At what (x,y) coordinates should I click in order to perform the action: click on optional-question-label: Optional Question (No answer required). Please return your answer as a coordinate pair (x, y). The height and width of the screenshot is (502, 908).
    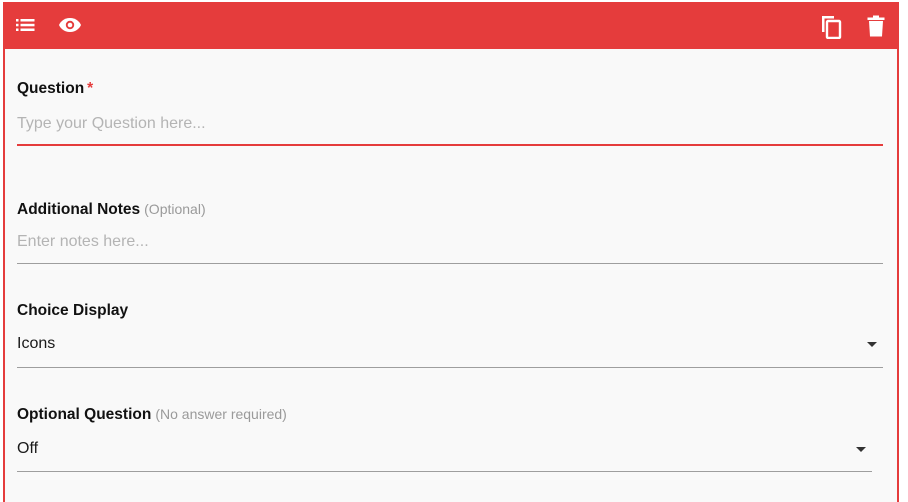
    Looking at the image, I should click on (450, 414).